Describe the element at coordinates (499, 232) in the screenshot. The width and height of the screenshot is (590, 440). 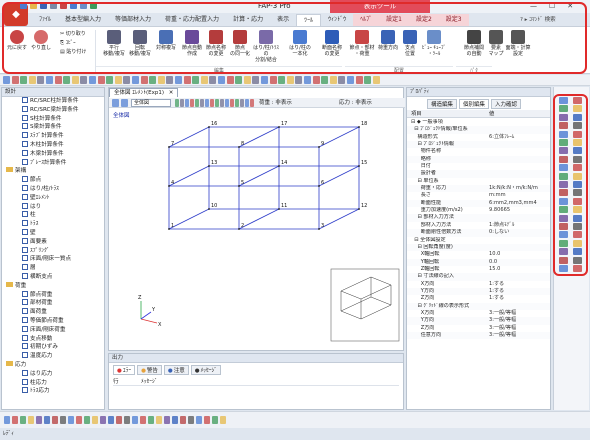
I see `property-value: 0:しない` at that location.